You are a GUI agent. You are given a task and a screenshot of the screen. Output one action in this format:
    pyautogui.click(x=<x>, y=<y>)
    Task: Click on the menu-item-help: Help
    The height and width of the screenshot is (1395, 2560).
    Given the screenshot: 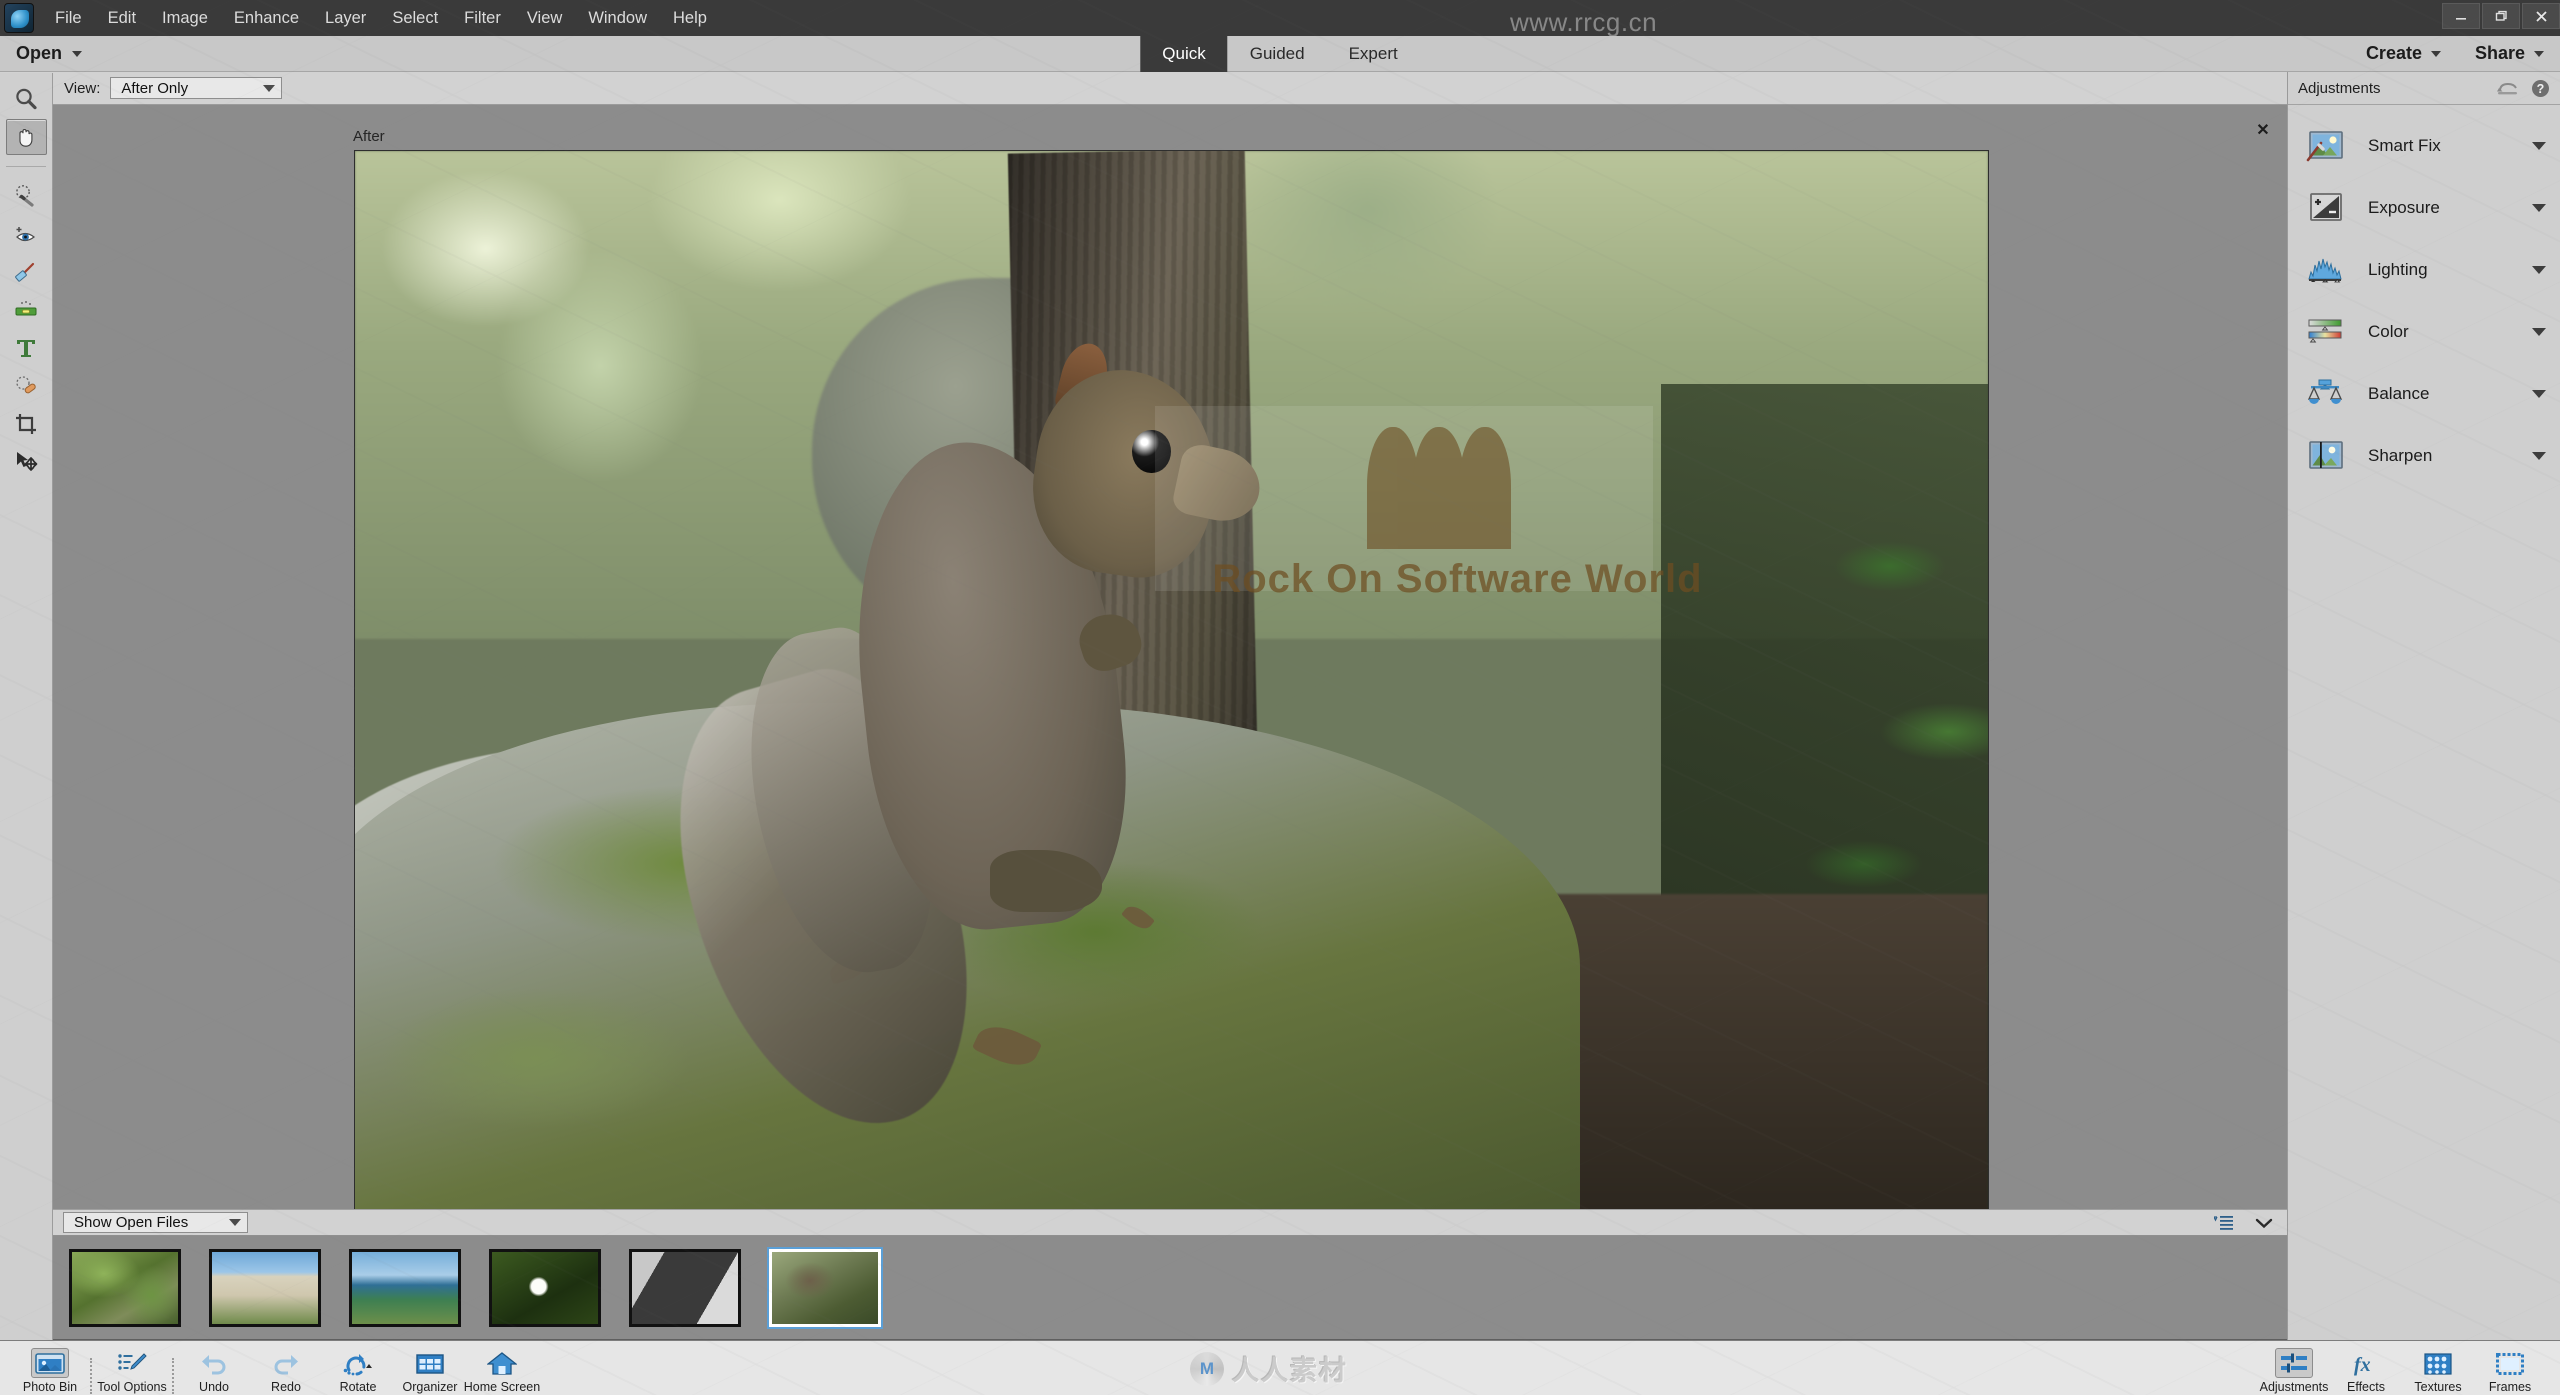 What is the action you would take?
    pyautogui.click(x=690, y=18)
    